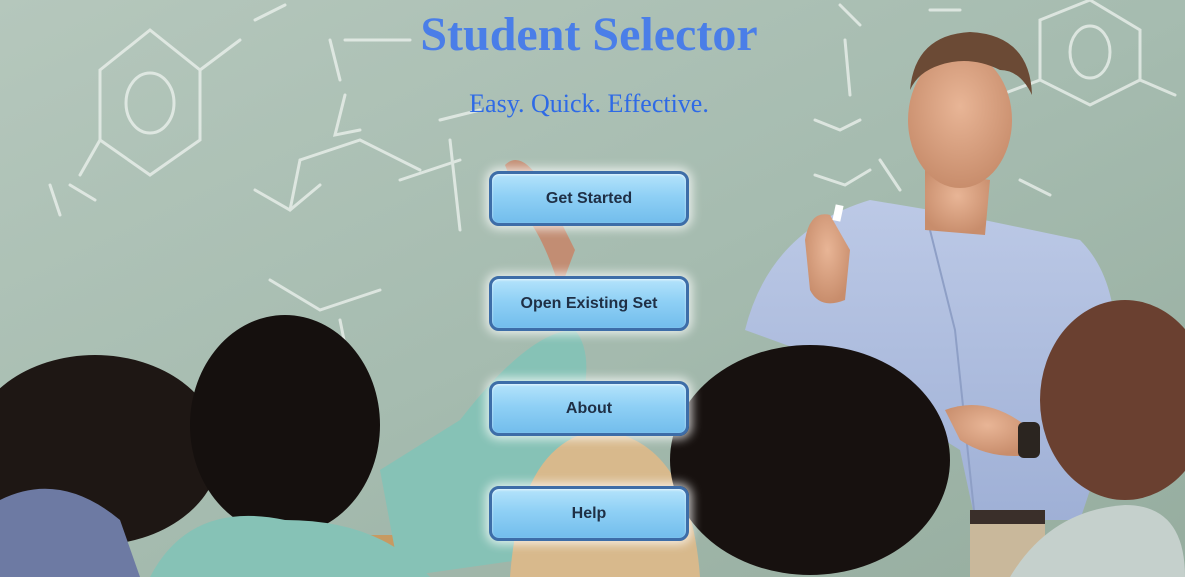 The height and width of the screenshot is (577, 1185). Describe the element at coordinates (589, 34) in the screenshot. I see `app-title: Student Selector` at that location.